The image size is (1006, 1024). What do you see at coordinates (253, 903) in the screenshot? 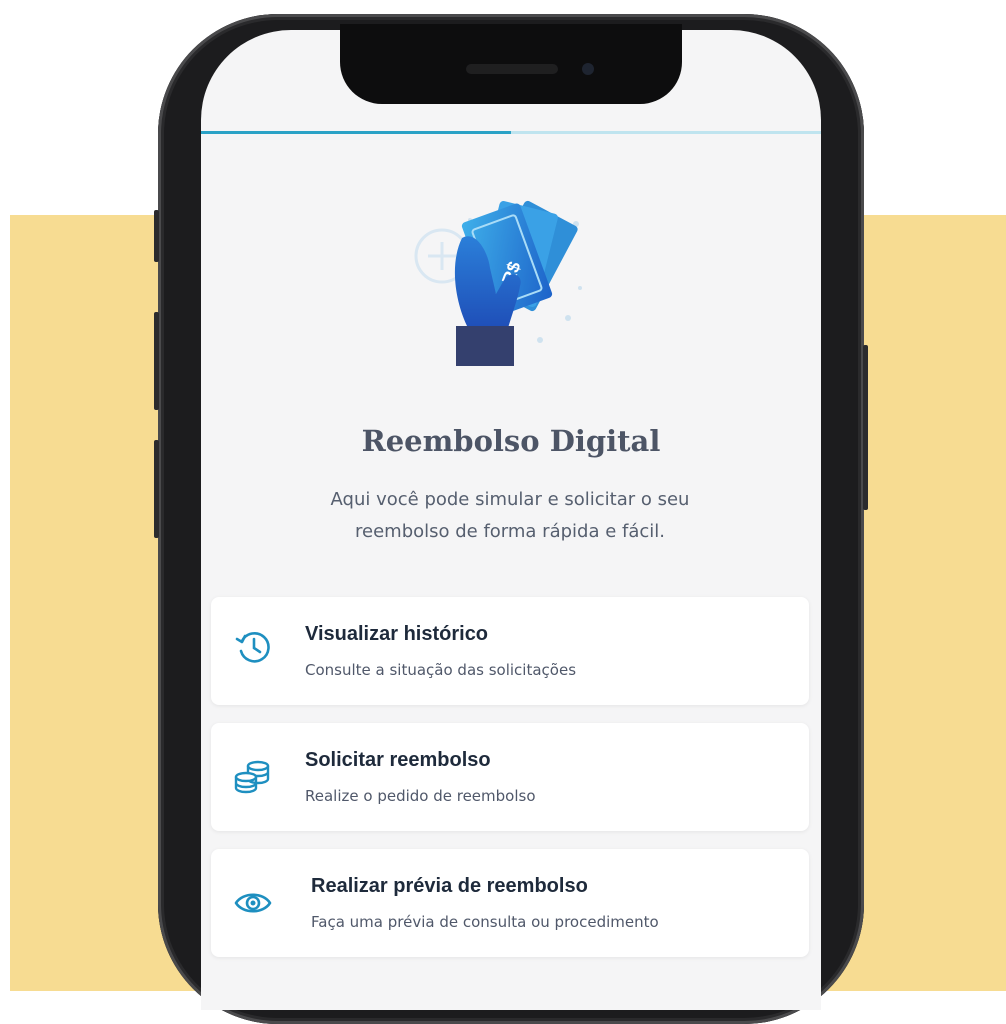
I see `eye-icon` at bounding box center [253, 903].